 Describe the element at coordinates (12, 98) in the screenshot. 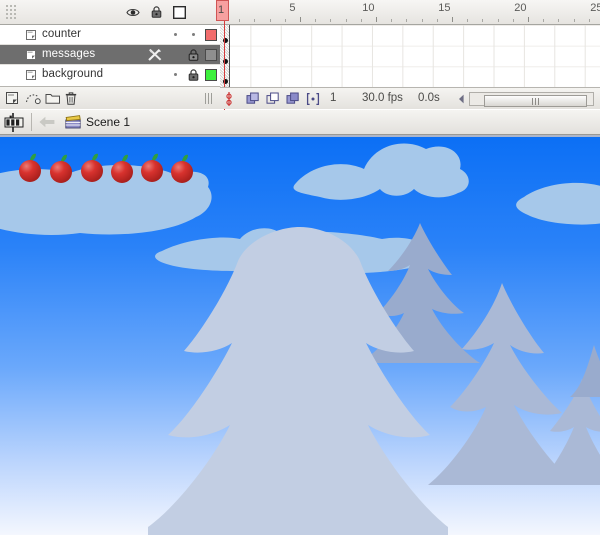

I see `new-layer-icon` at that location.